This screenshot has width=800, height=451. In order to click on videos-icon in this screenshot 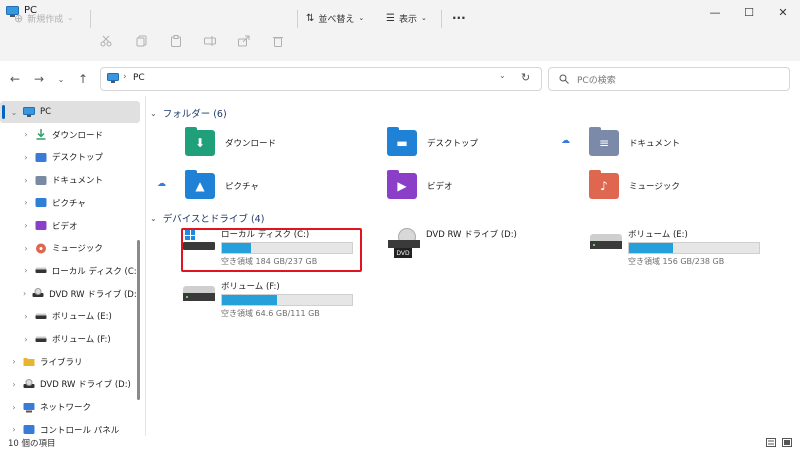, I will do `click(41, 225)`.